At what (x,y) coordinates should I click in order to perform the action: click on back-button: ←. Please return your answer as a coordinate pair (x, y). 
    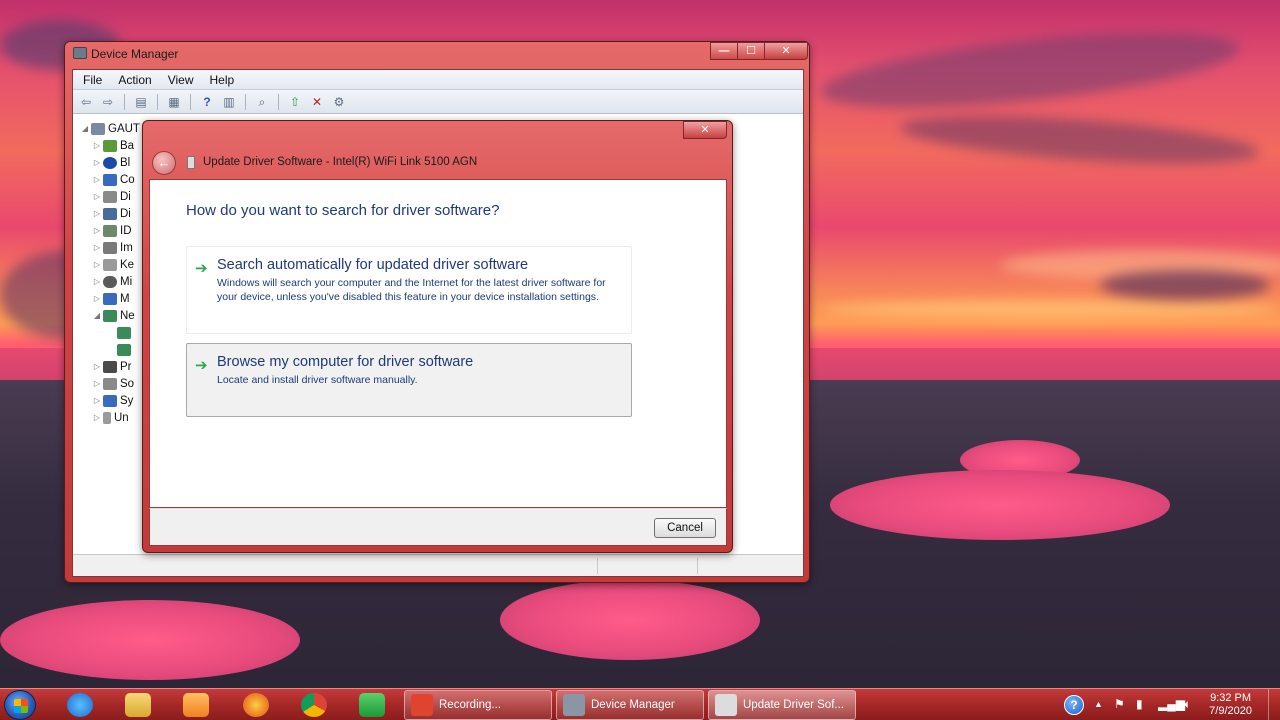
    Looking at the image, I should click on (164, 163).